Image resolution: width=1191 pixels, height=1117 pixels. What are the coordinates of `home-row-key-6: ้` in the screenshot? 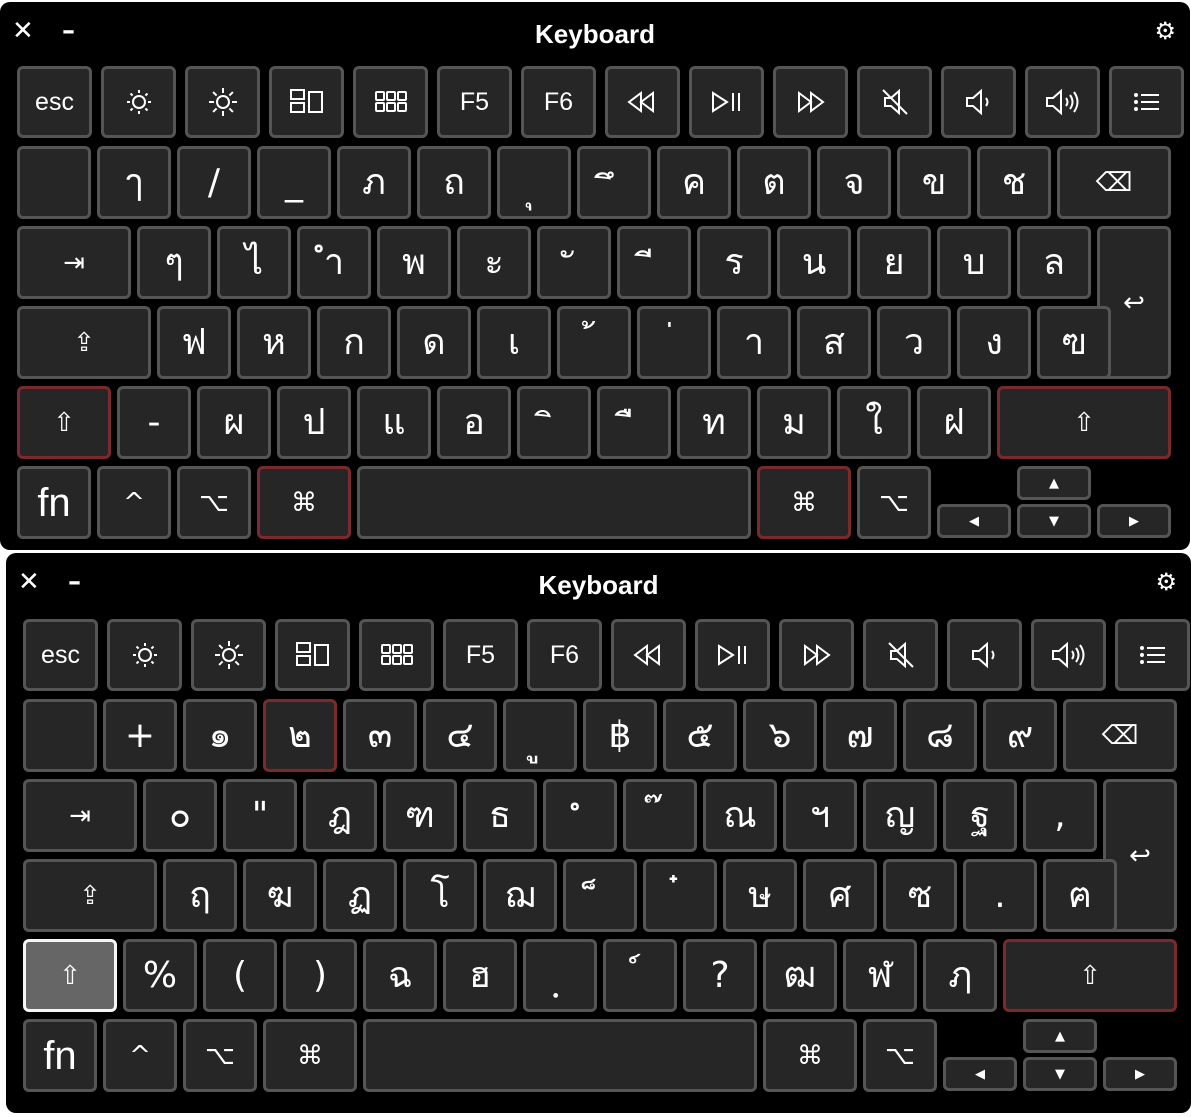 It's located at (594, 342).